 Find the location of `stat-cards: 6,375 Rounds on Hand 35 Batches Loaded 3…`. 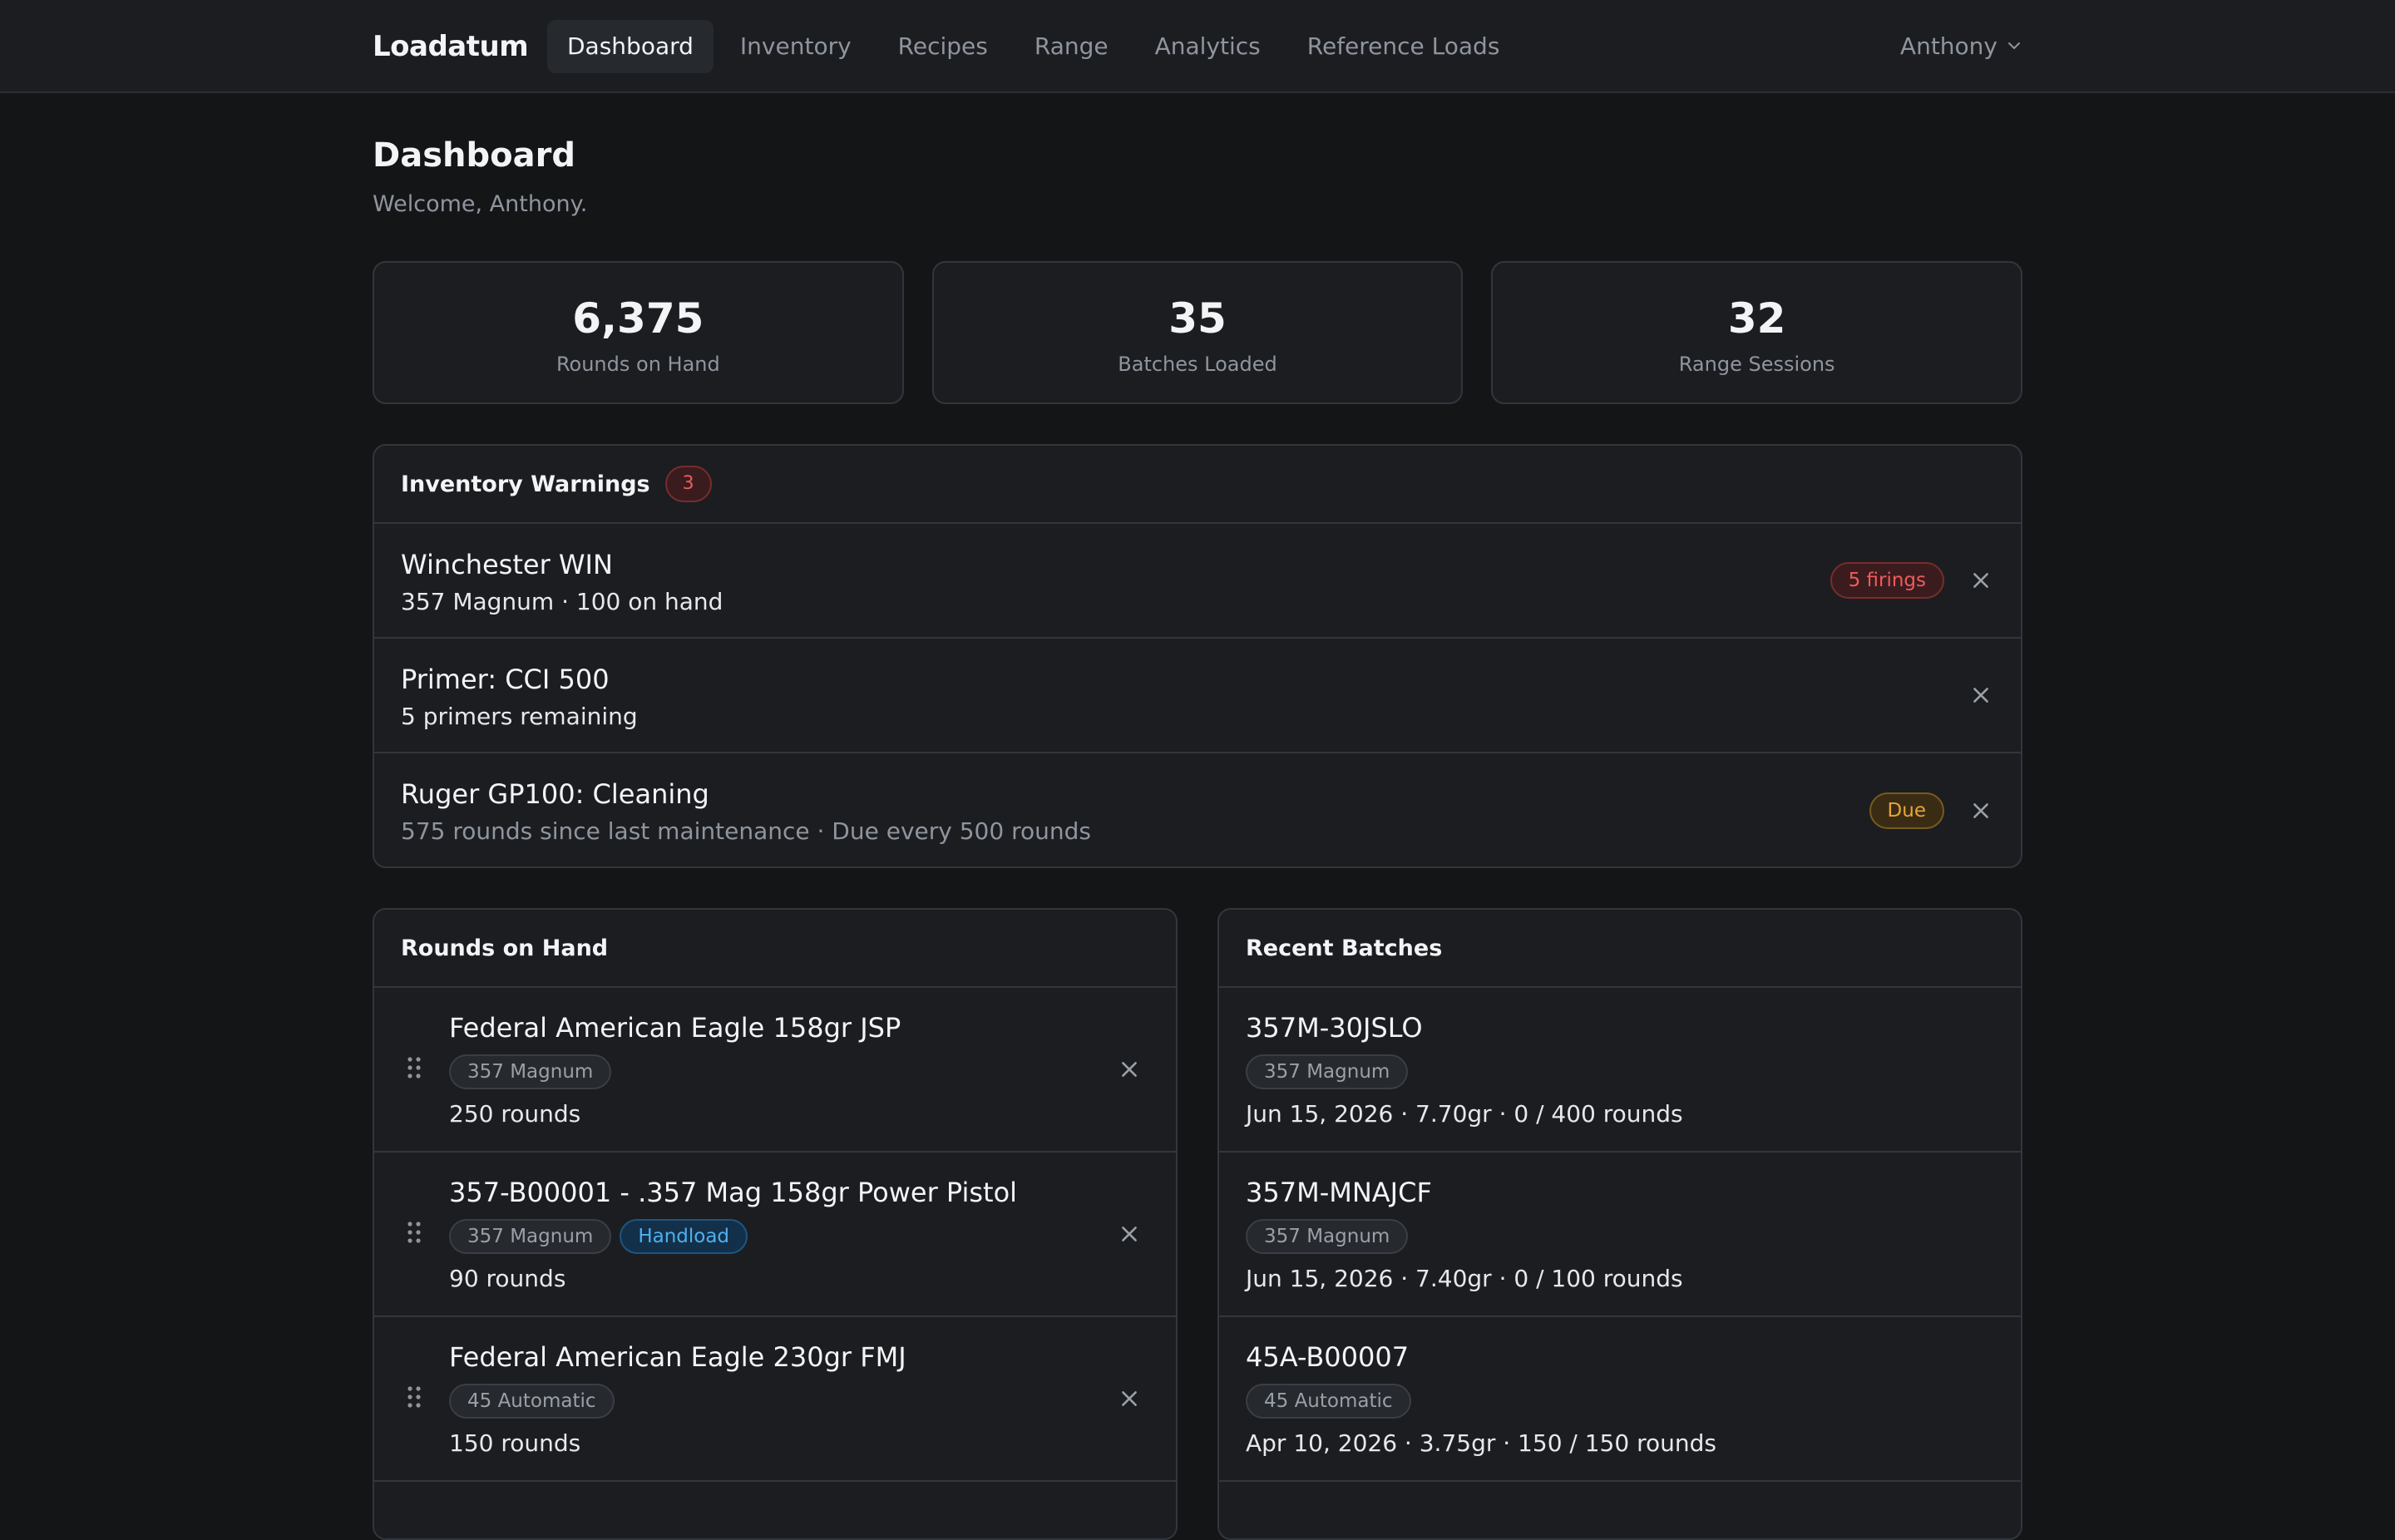

stat-cards: 6,375 Rounds on Hand 35 Batches Loaded 3… is located at coordinates (1198, 332).